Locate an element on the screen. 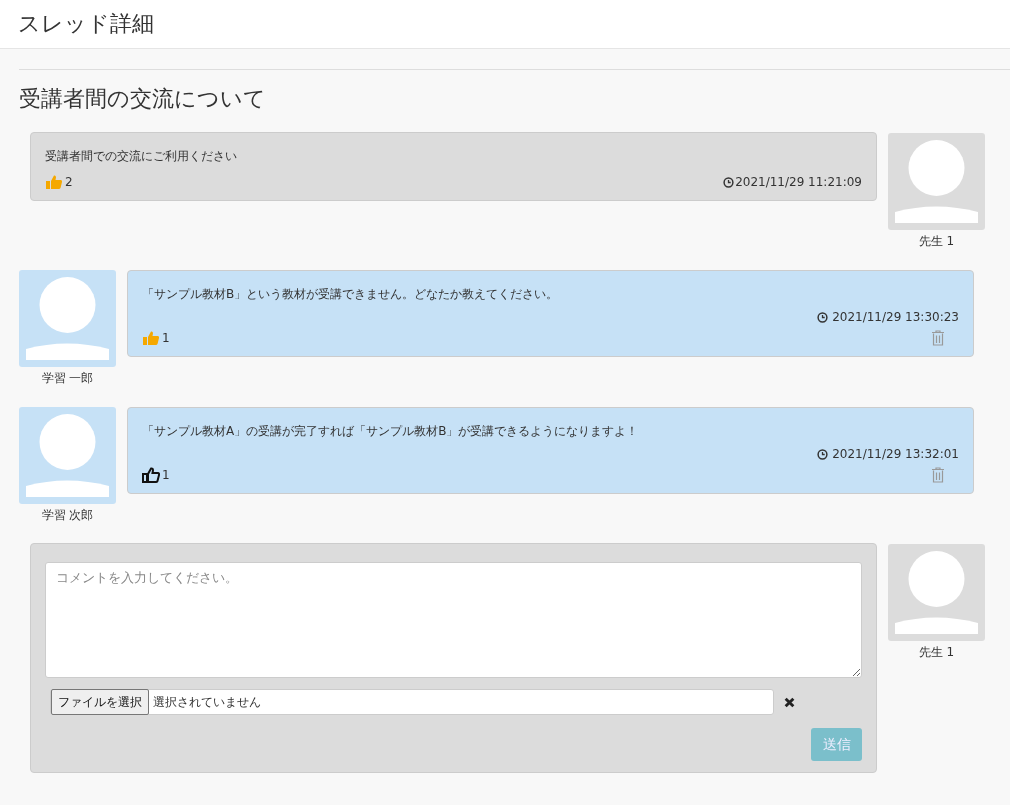 Image resolution: width=1010 pixels, height=805 pixels. author-name: 学習 一郎 is located at coordinates (67, 378).